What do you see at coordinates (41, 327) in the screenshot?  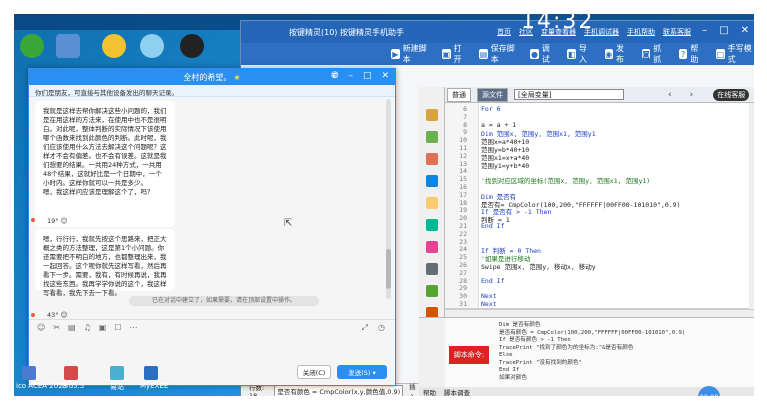 I see `emoji-icon: ☺` at bounding box center [41, 327].